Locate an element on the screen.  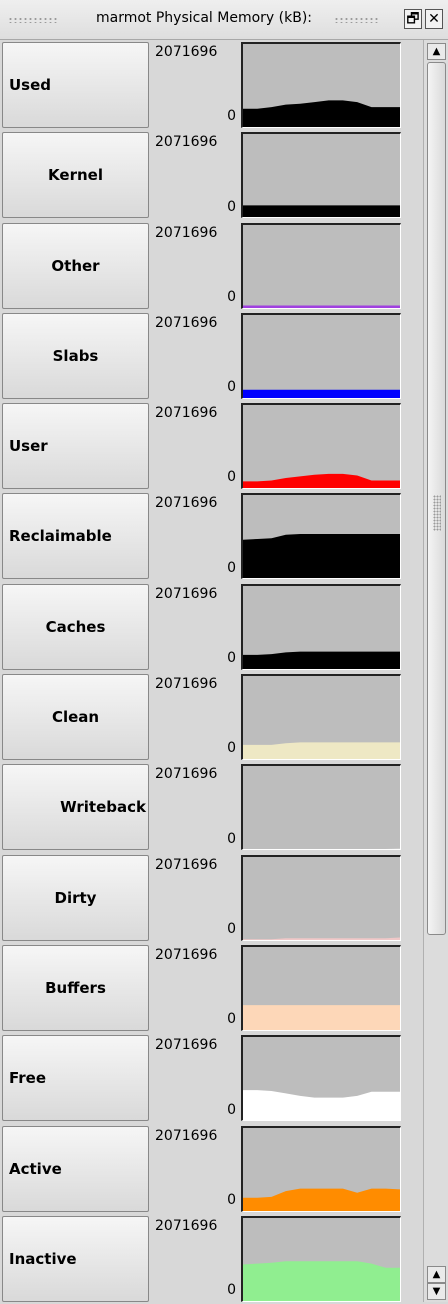
close-window-icon: ✕ is located at coordinates (434, 19).